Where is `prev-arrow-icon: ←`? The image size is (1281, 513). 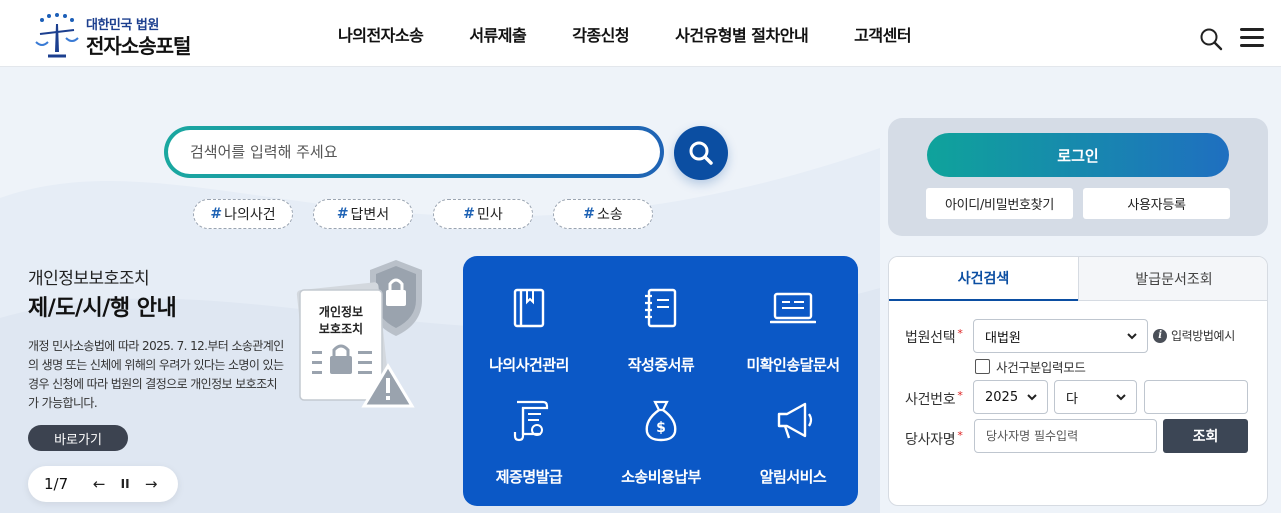
prev-arrow-icon: ← is located at coordinates (99, 484).